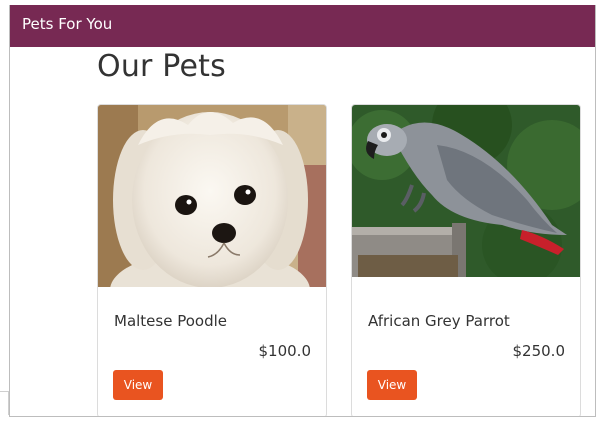  What do you see at coordinates (161, 66) in the screenshot?
I see `page-title: Our Pets` at bounding box center [161, 66].